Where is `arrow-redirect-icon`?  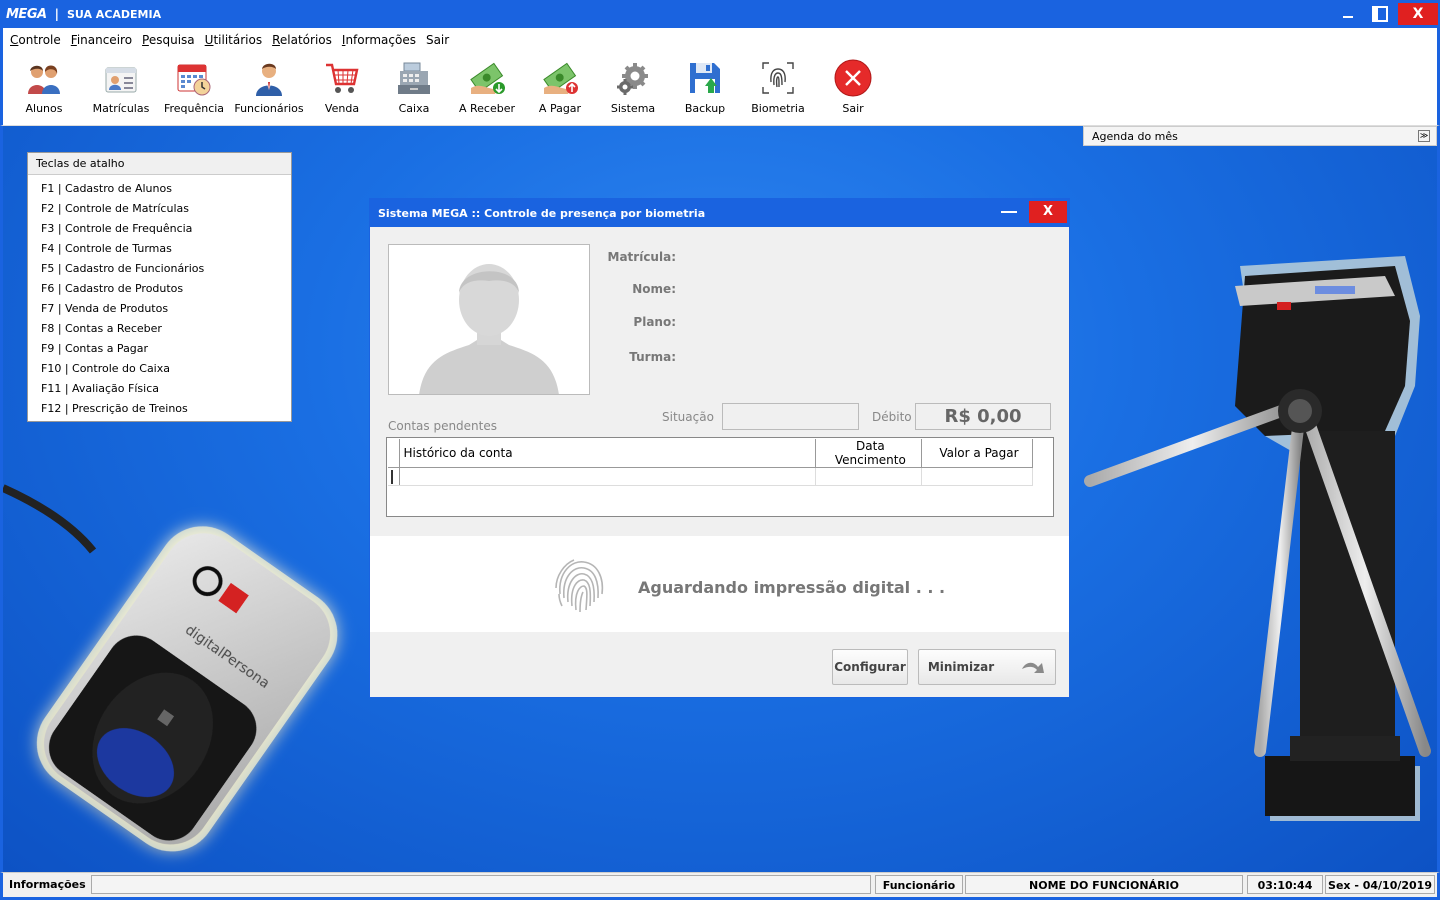
arrow-redirect-icon is located at coordinates (1033, 667).